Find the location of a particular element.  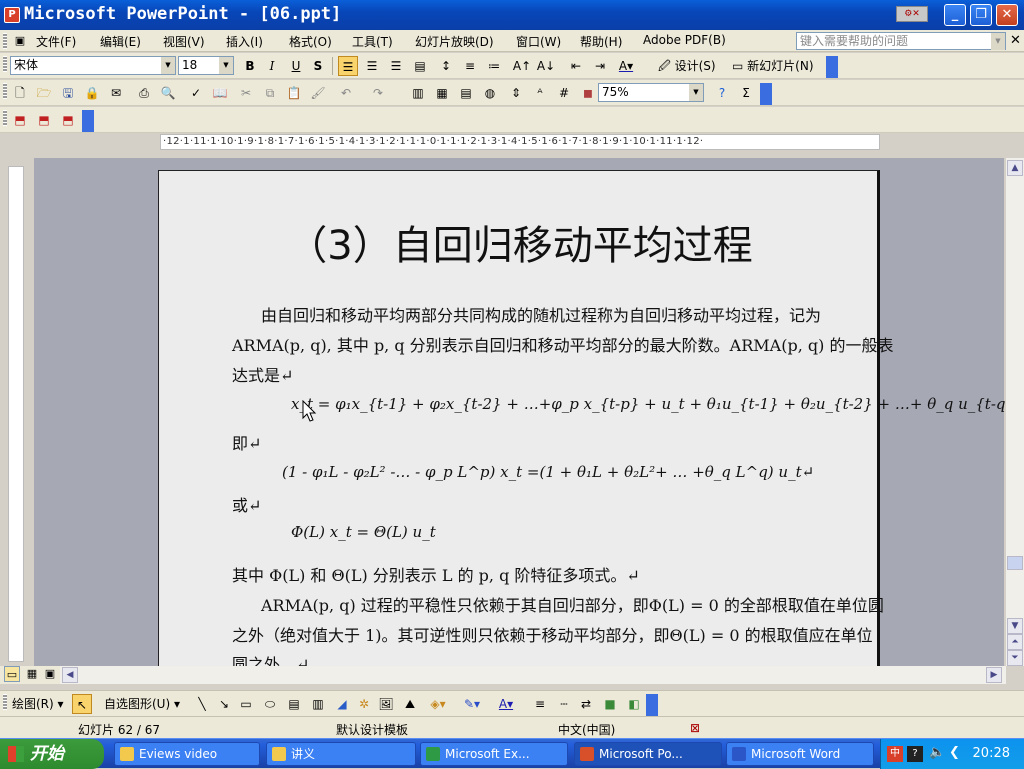

arrow-icon: ↘ is located at coordinates (224, 704).